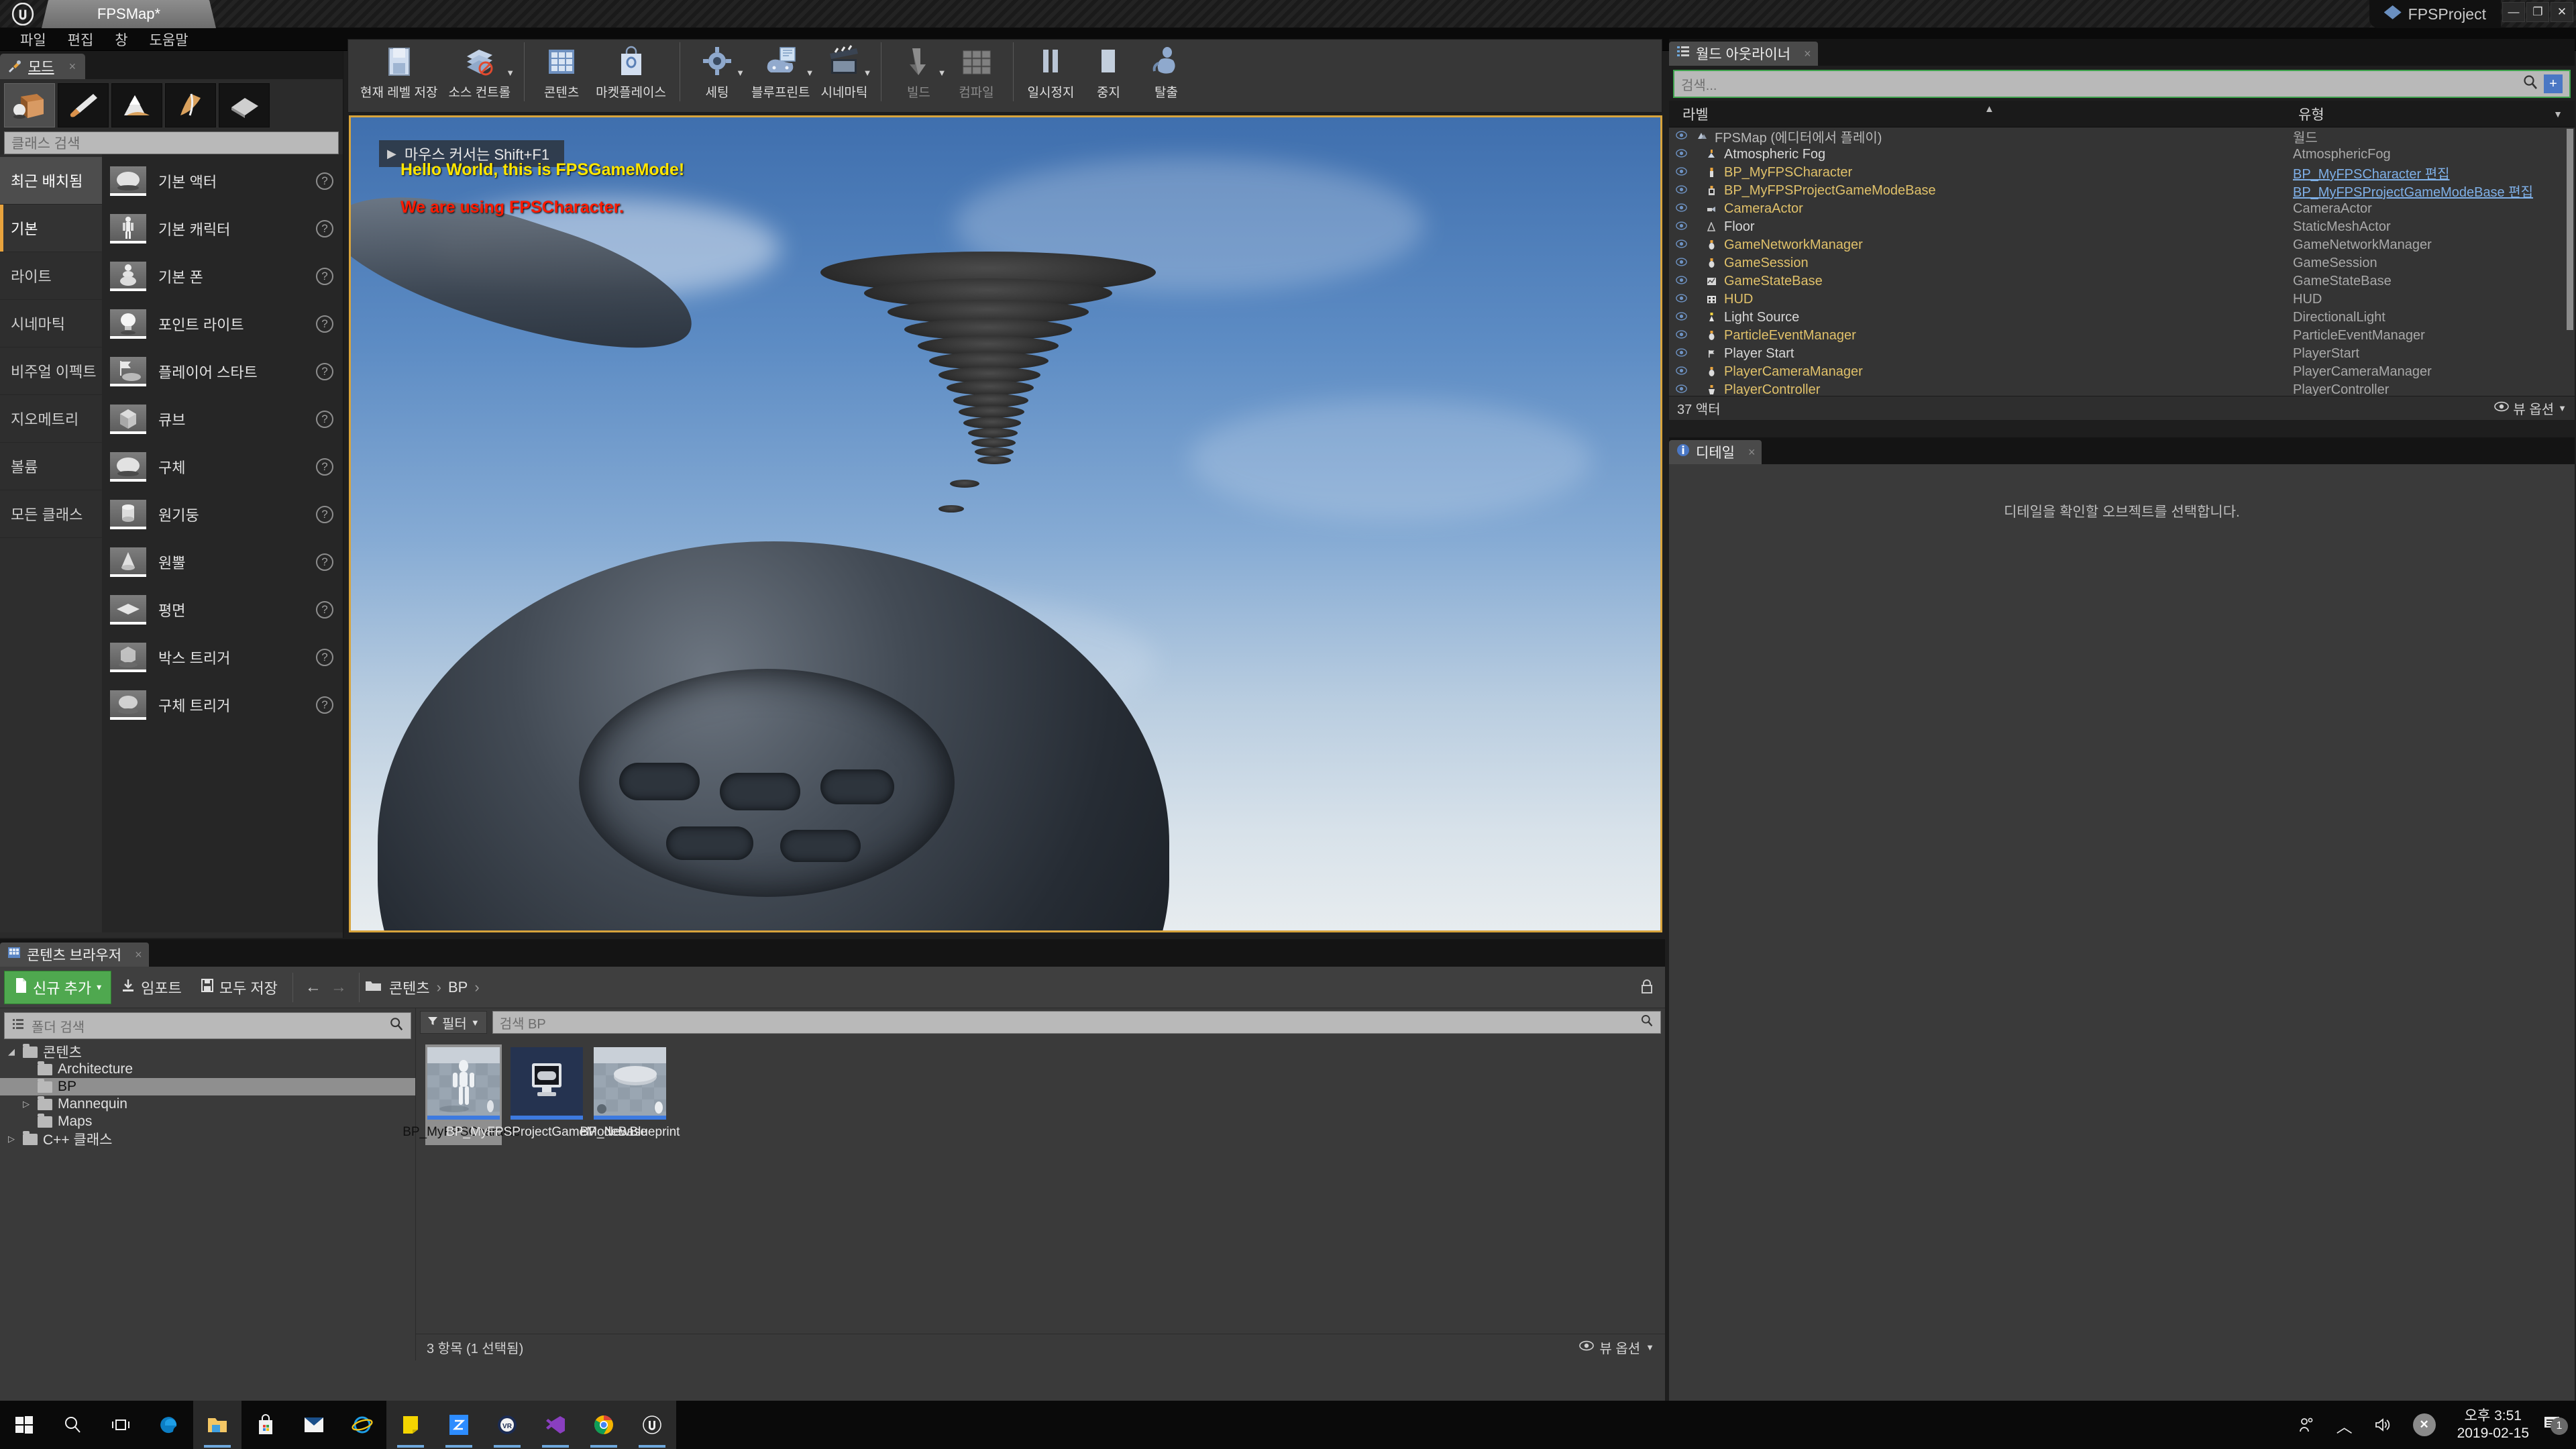  Describe the element at coordinates (51, 276) in the screenshot. I see `placement-category-2: 라이트` at that location.